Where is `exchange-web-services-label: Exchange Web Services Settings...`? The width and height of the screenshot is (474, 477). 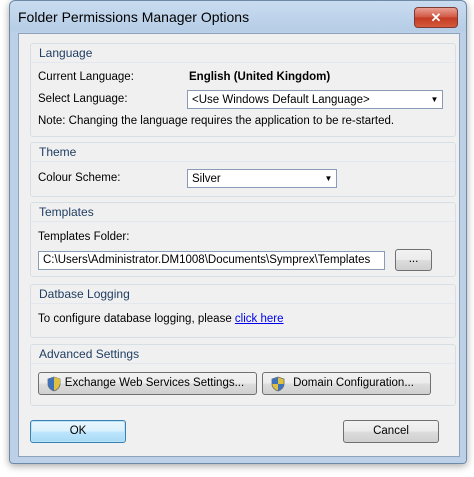 exchange-web-services-label: Exchange Web Services Settings... is located at coordinates (154, 383).